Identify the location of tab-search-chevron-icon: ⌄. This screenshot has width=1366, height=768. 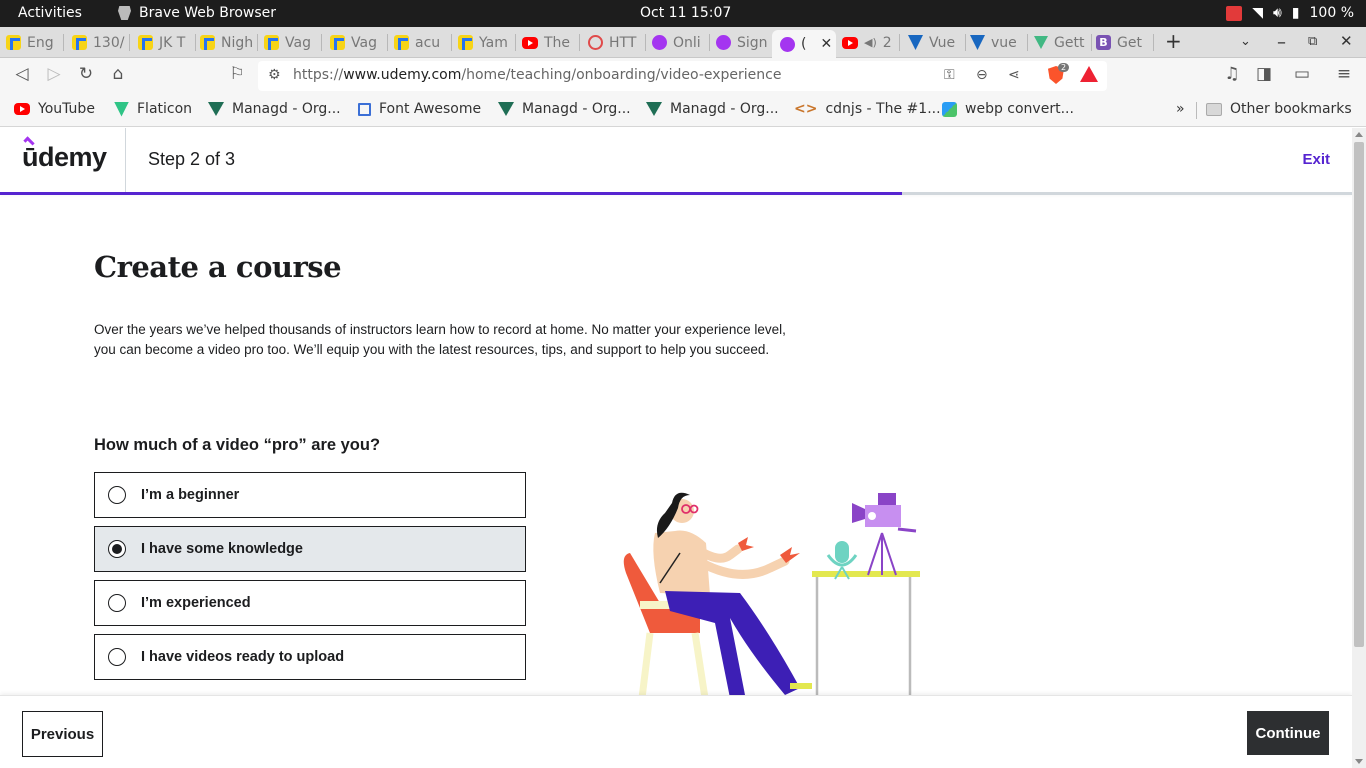
(1245, 41).